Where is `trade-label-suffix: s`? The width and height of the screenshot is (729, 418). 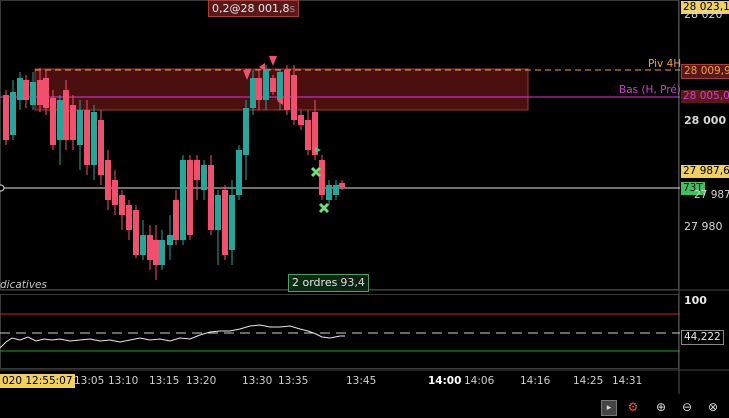 trade-label-suffix: s is located at coordinates (292, 8).